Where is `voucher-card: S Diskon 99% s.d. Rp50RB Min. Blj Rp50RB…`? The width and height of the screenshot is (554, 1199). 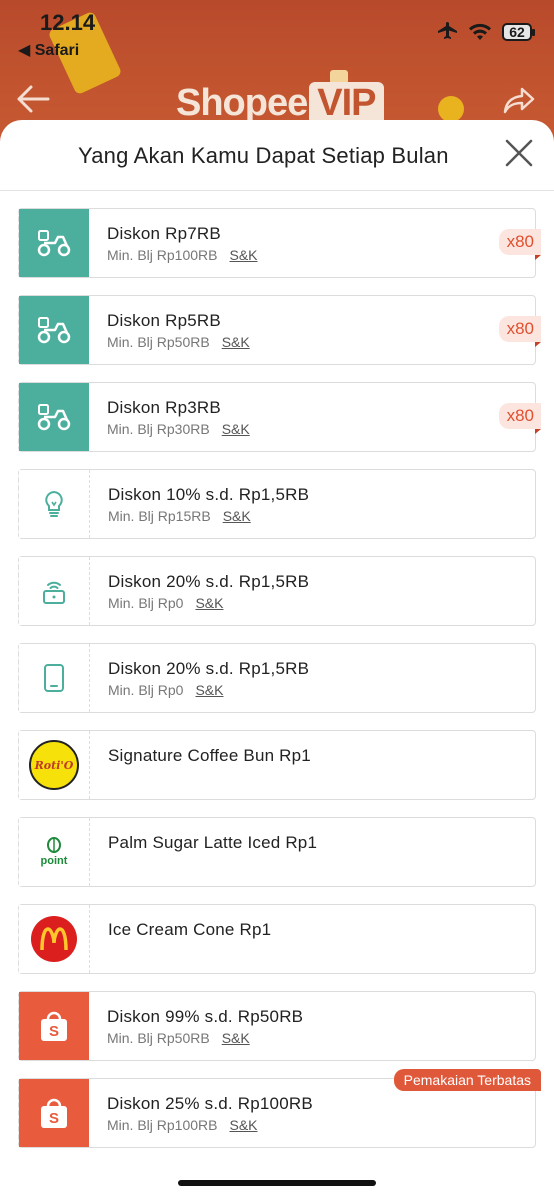
voucher-card: S Diskon 99% s.d. Rp50RB Min. Blj Rp50RB… is located at coordinates (276, 1026).